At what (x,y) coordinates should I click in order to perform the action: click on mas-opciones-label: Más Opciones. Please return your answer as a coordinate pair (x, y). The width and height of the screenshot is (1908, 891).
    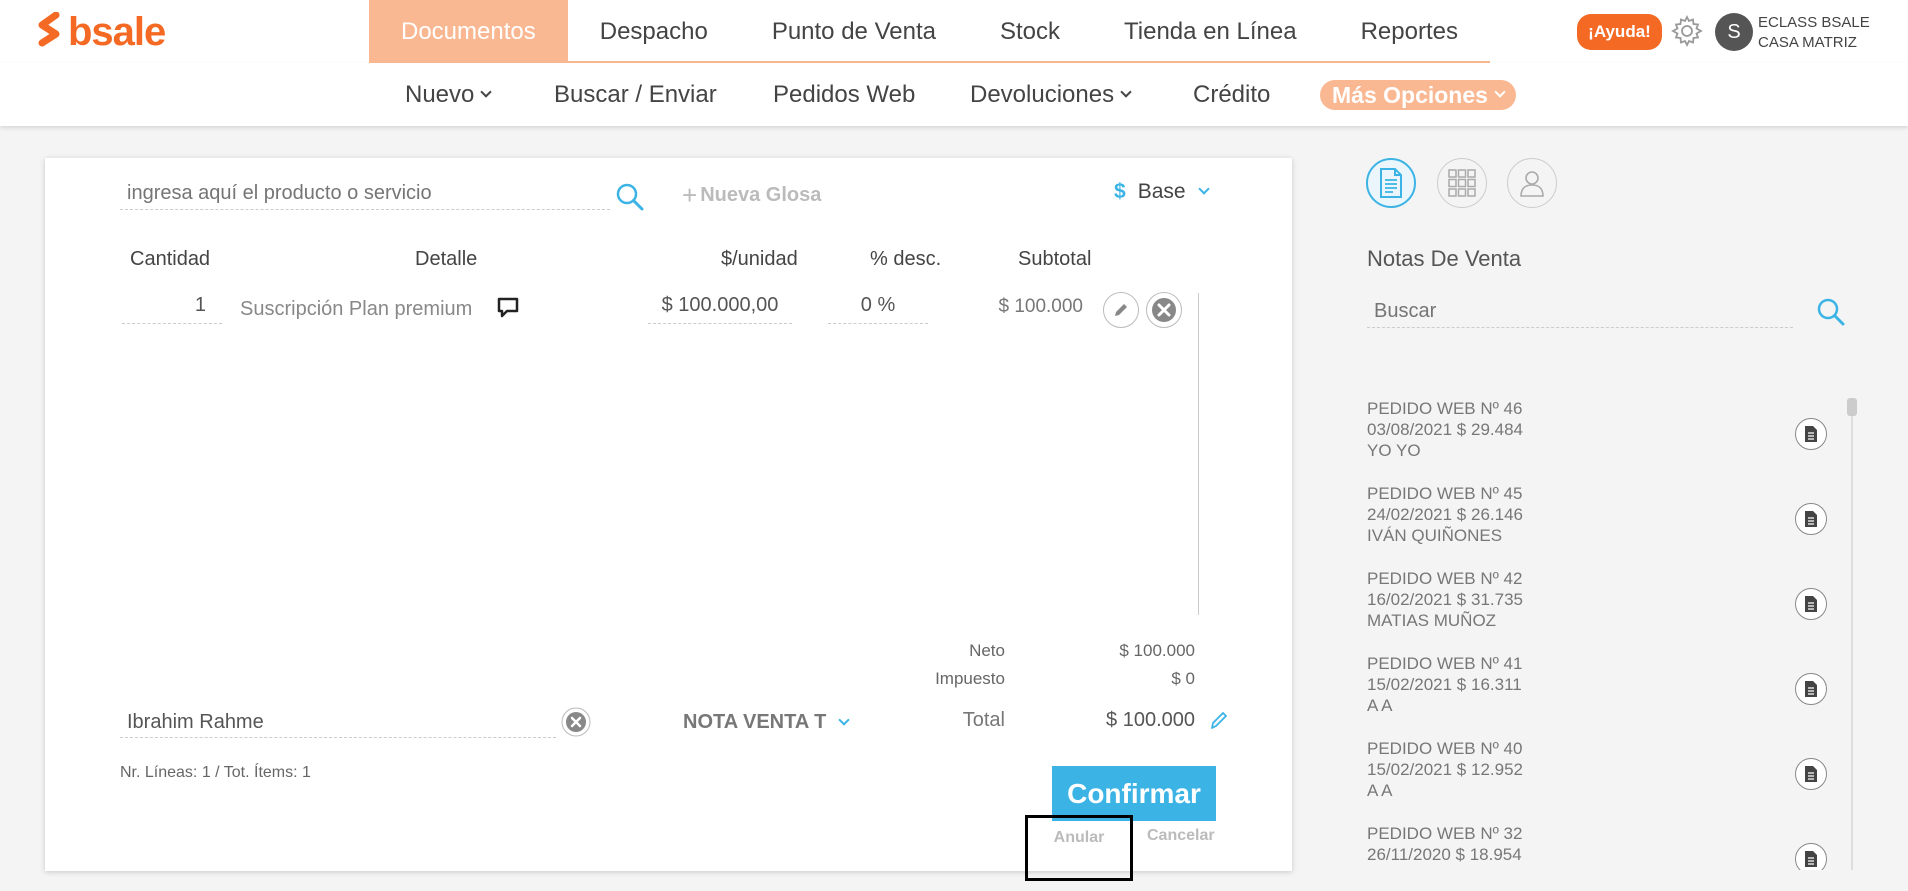
    Looking at the image, I should click on (1410, 94).